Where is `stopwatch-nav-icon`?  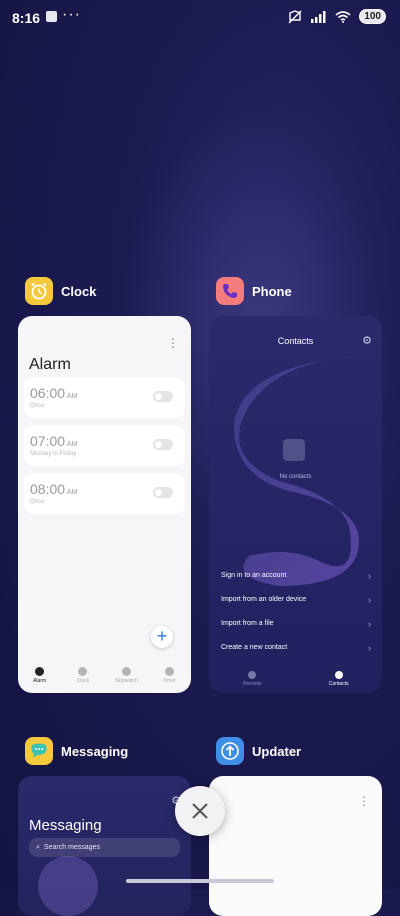
stopwatch-nav-icon is located at coordinates (126, 671).